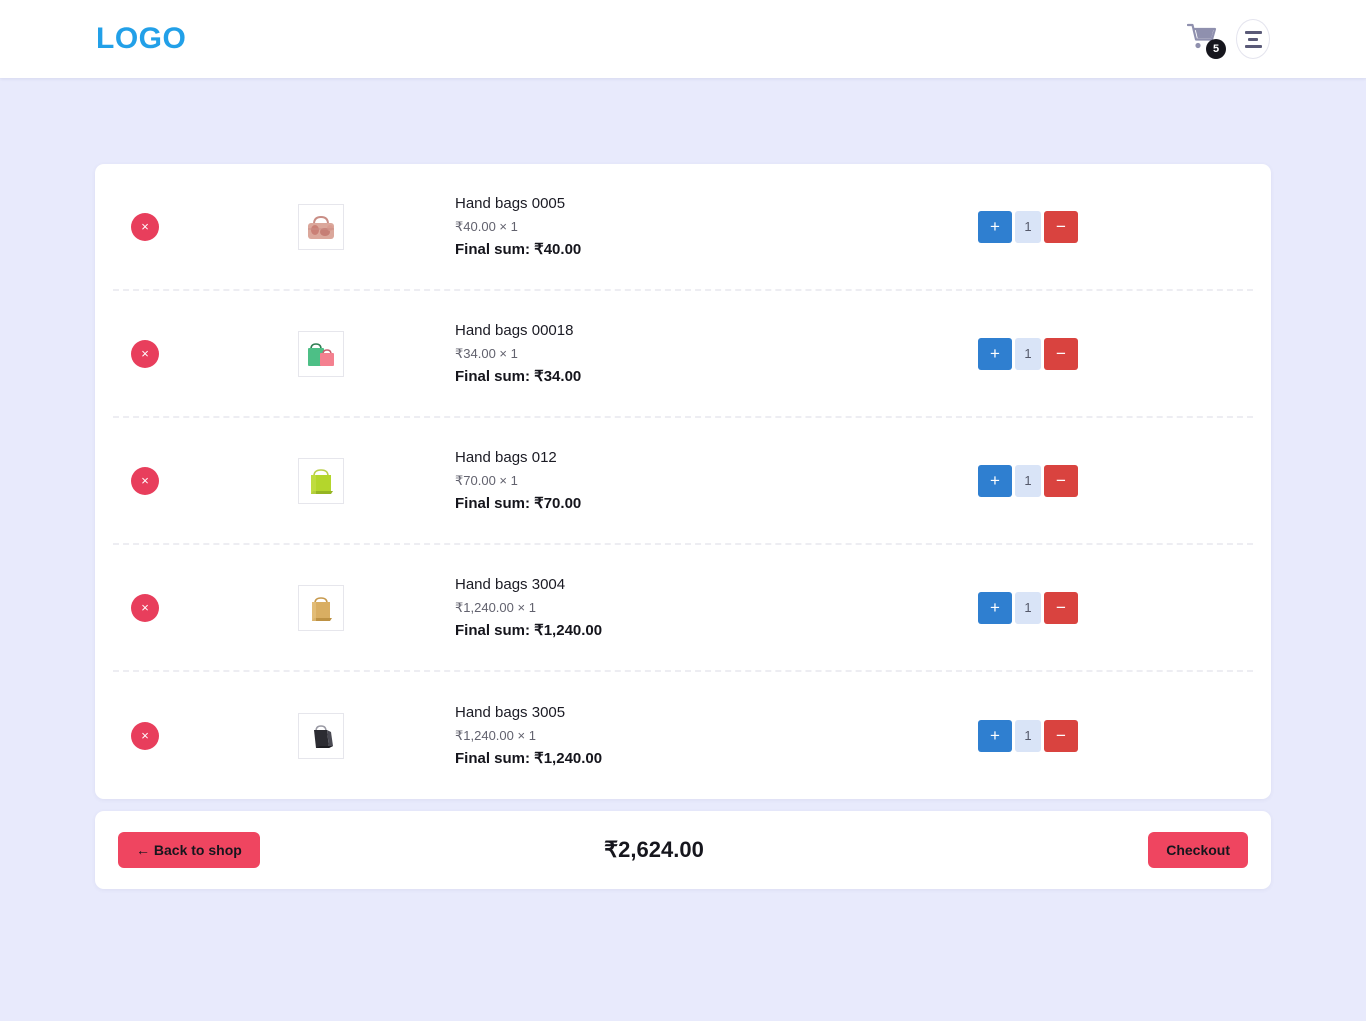 The height and width of the screenshot is (1021, 1366). Describe the element at coordinates (518, 503) in the screenshot. I see `item-final-sum: Final sum: ₹70.00` at that location.